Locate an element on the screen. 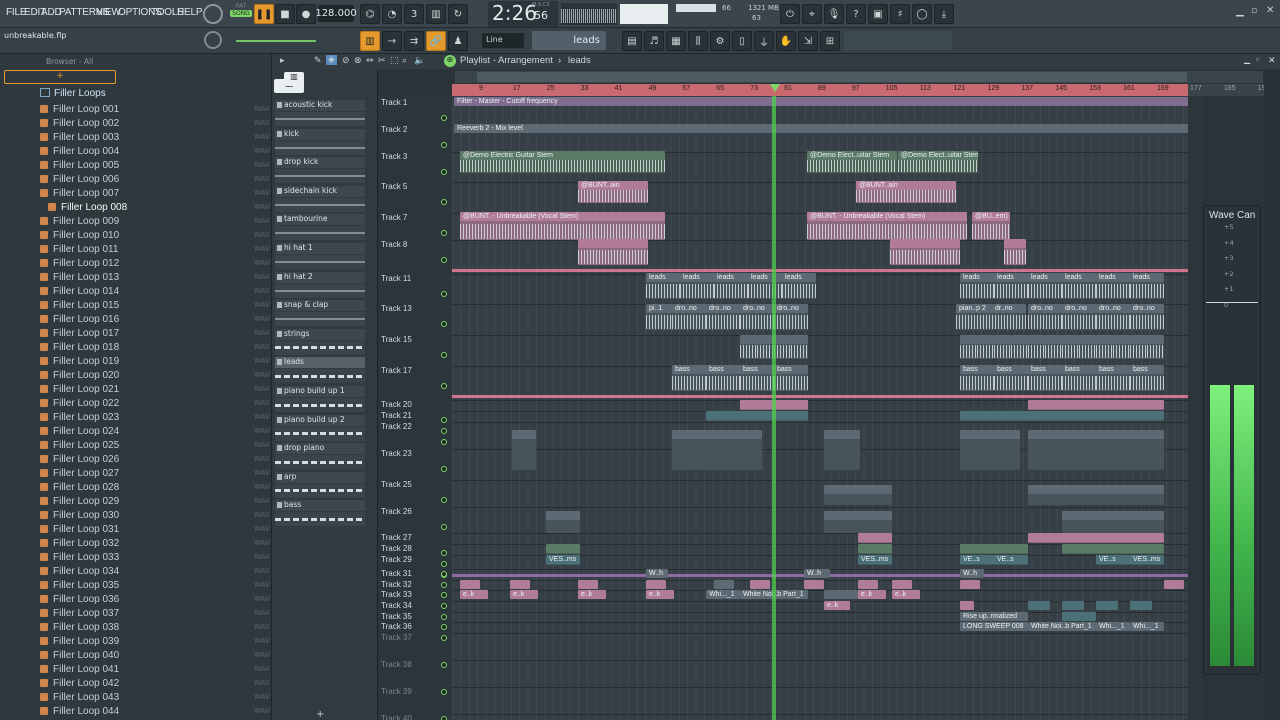  track-name: Track 7 is located at coordinates (394, 217).